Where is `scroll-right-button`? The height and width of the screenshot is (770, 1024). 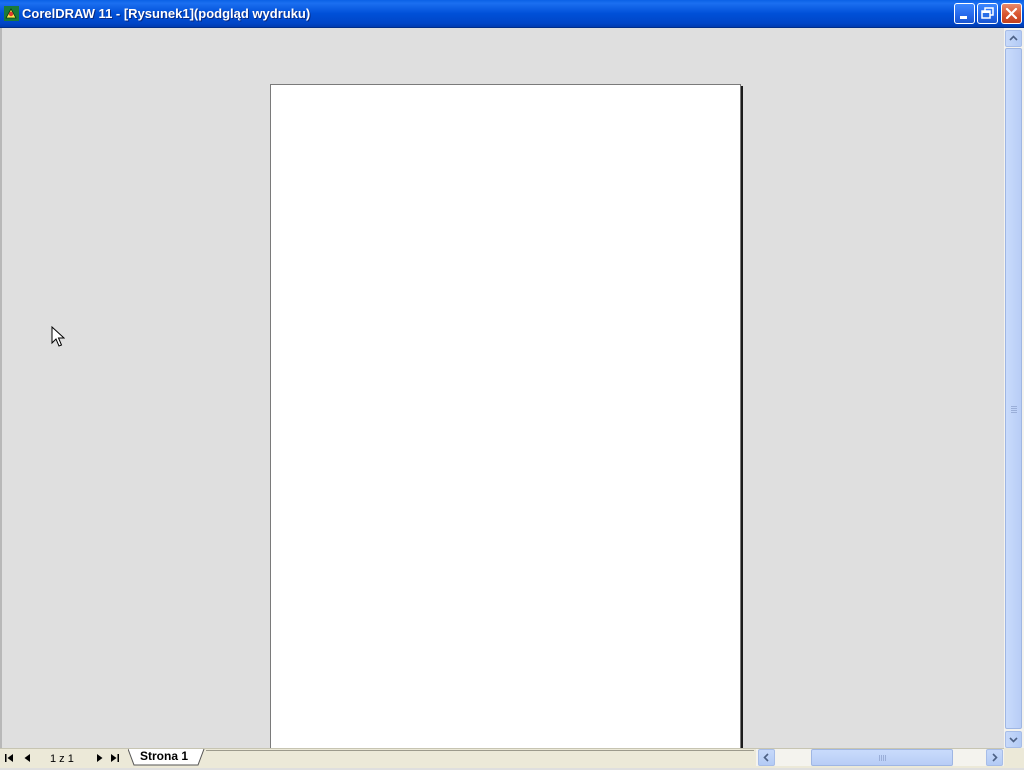 scroll-right-button is located at coordinates (994, 757).